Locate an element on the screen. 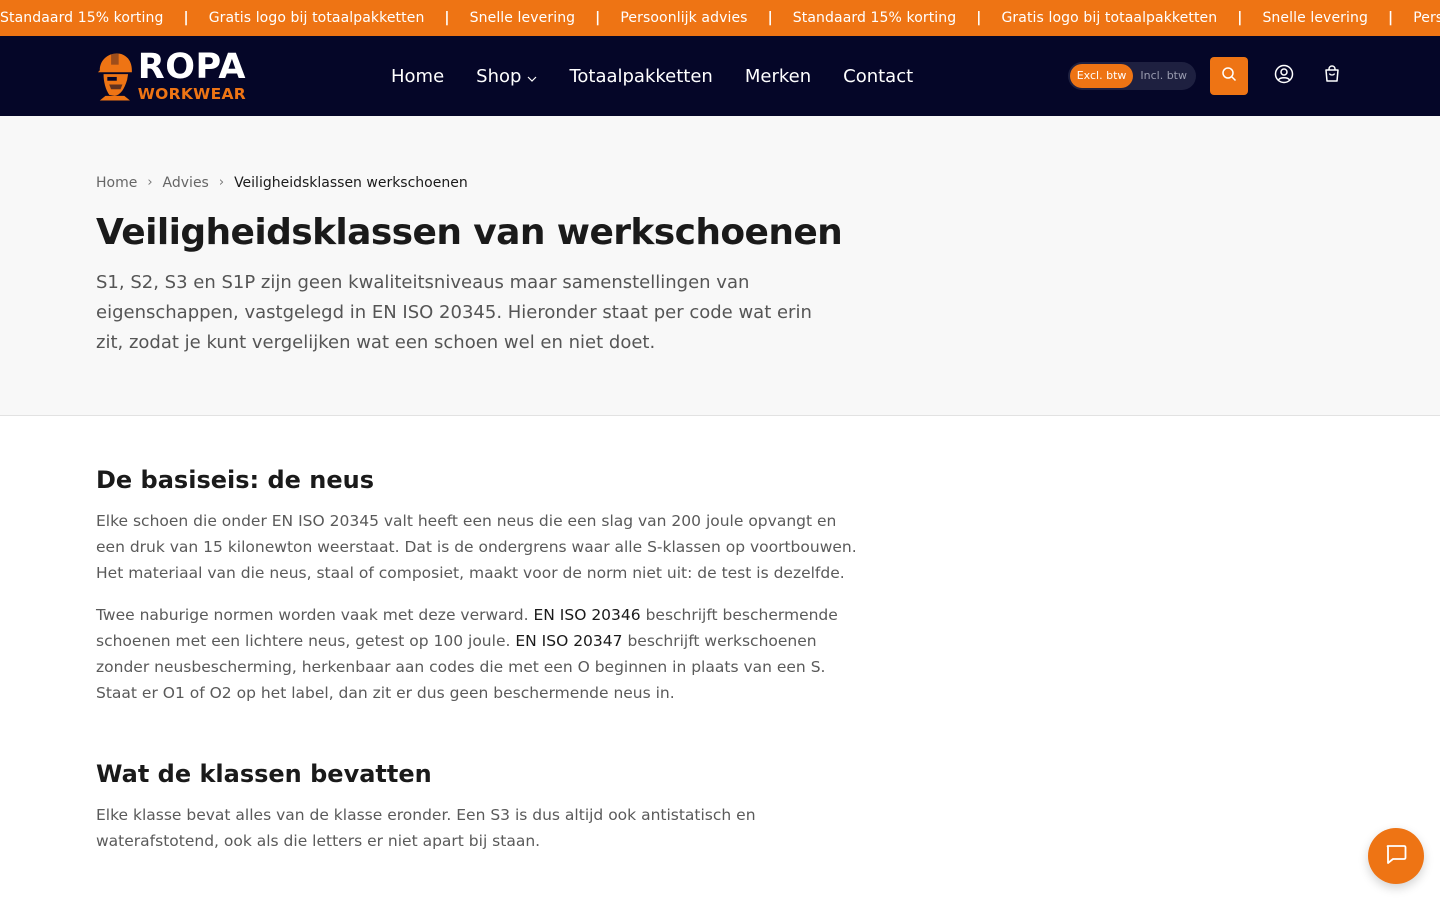  cart-icon is located at coordinates (1332, 76).